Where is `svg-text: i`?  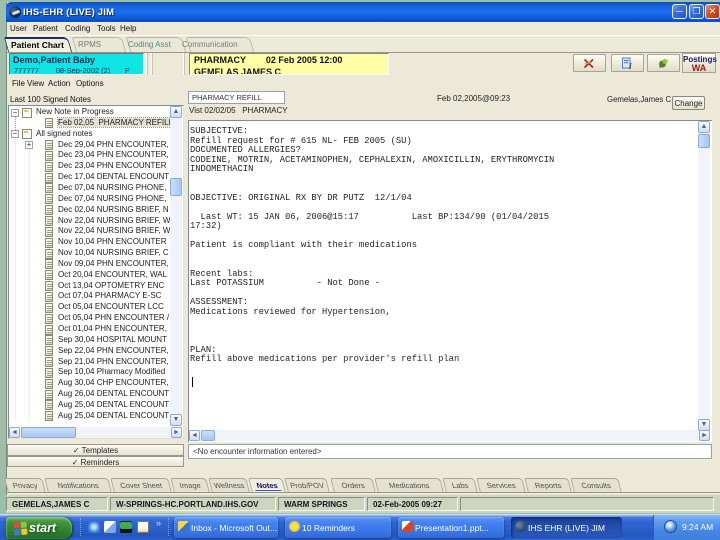 svg-text: i is located at coordinates (630, 65).